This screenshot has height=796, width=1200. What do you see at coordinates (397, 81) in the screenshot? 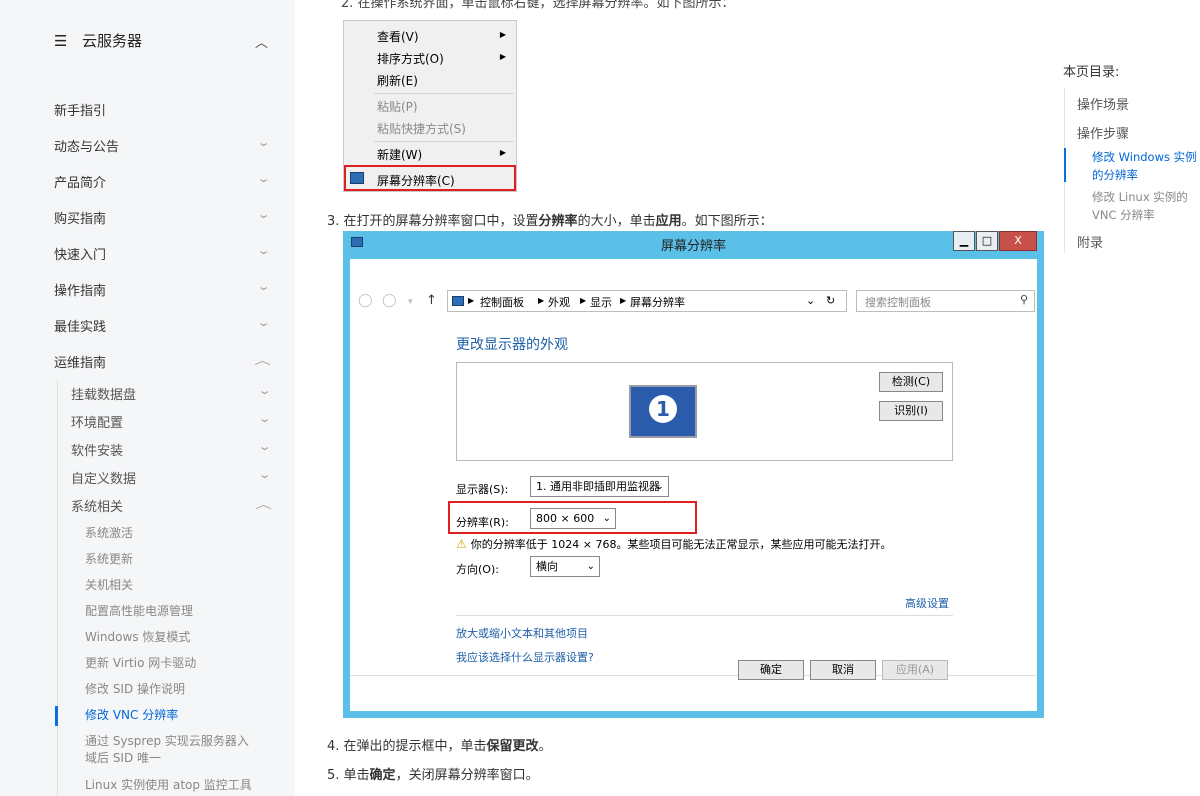
I see `menu-item-refresh: 刷新(E)` at bounding box center [397, 81].